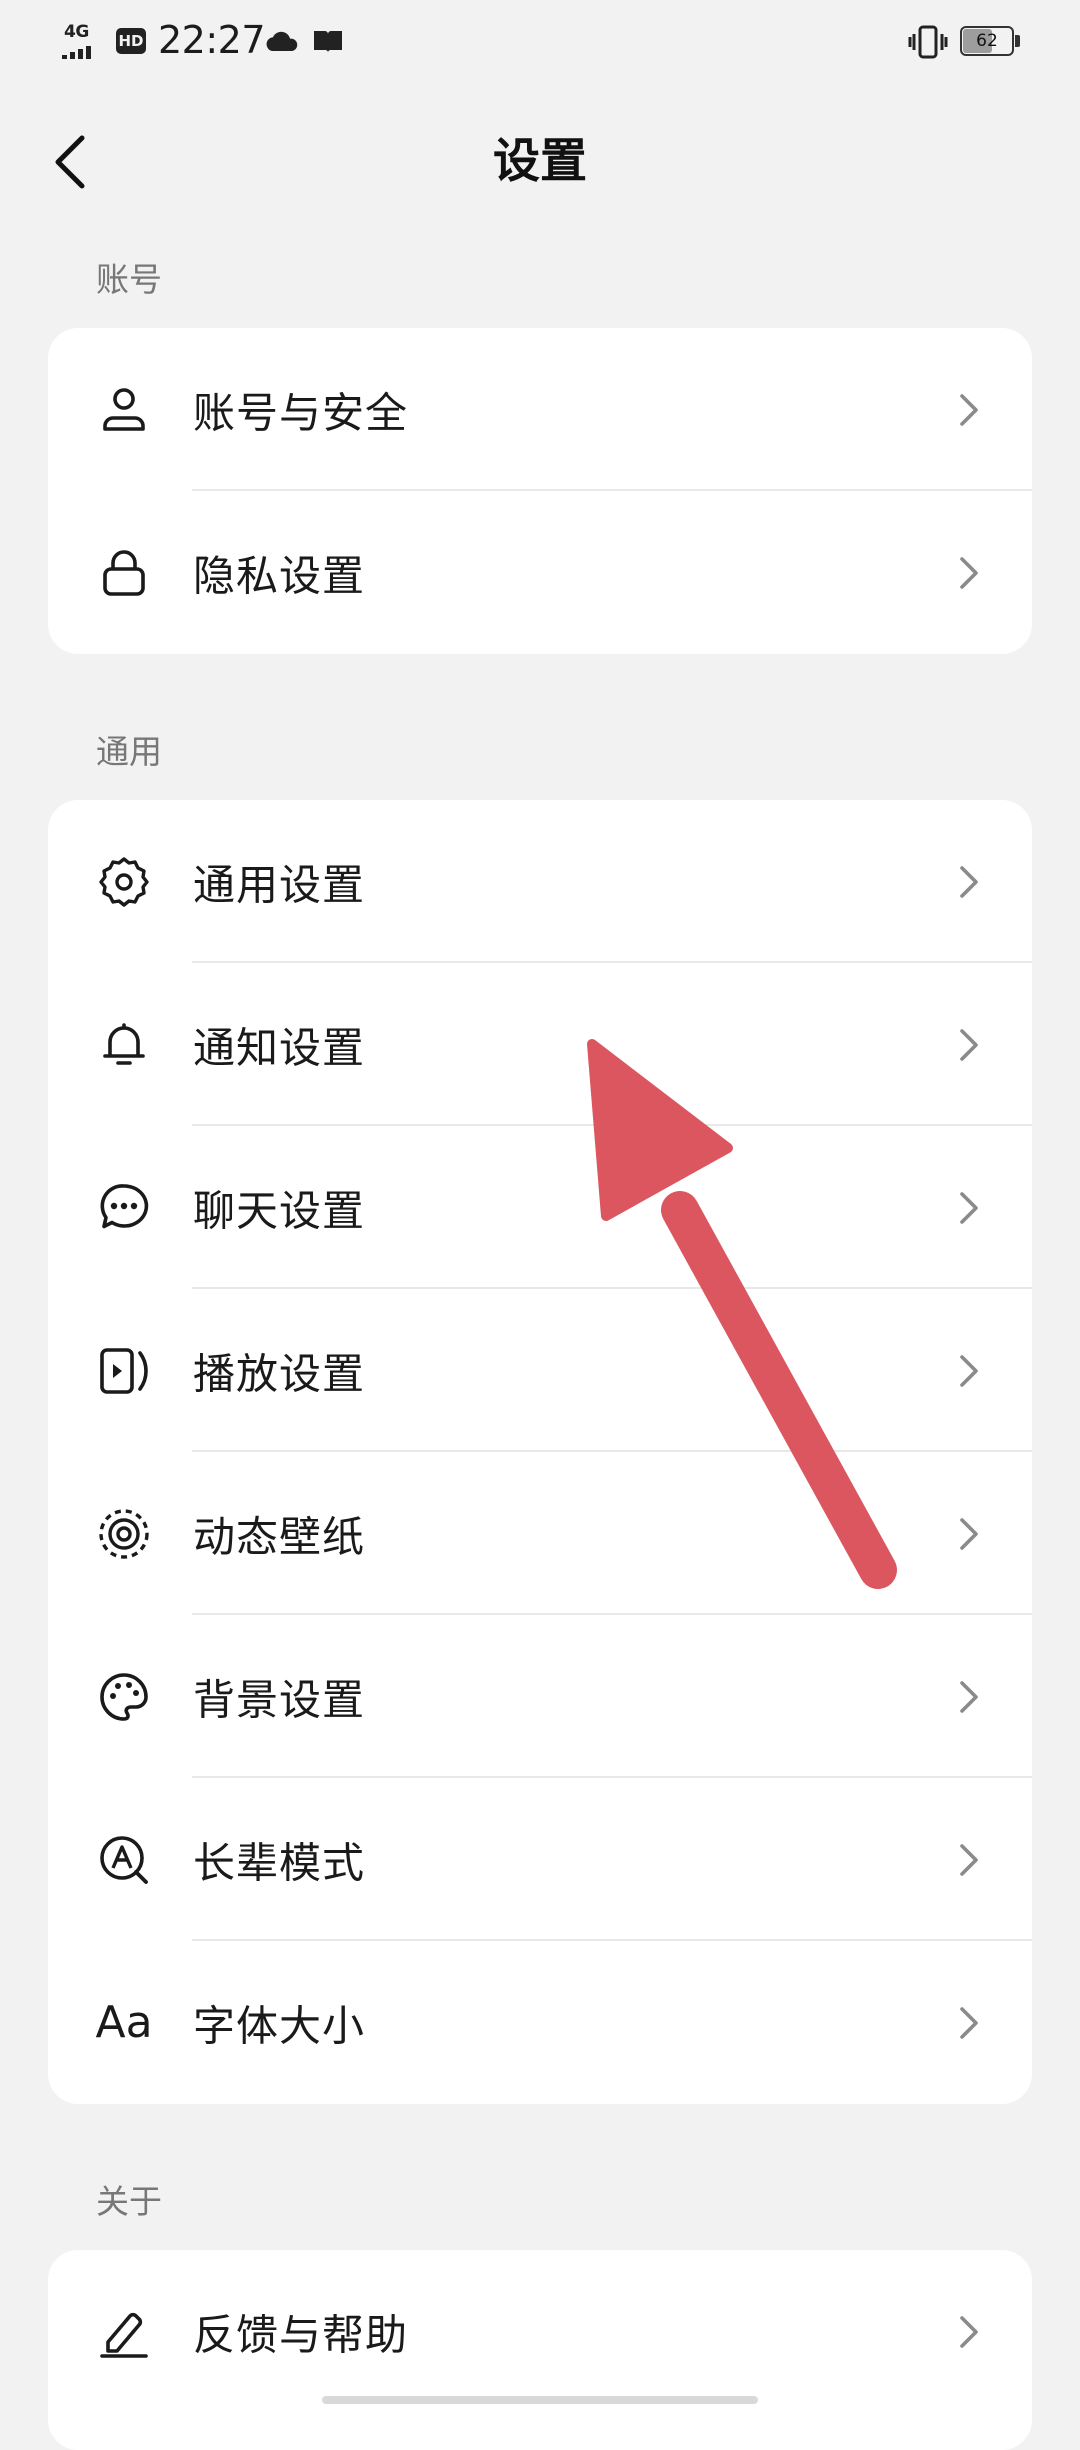  Describe the element at coordinates (282, 41) in the screenshot. I see `cloud-icon` at that location.